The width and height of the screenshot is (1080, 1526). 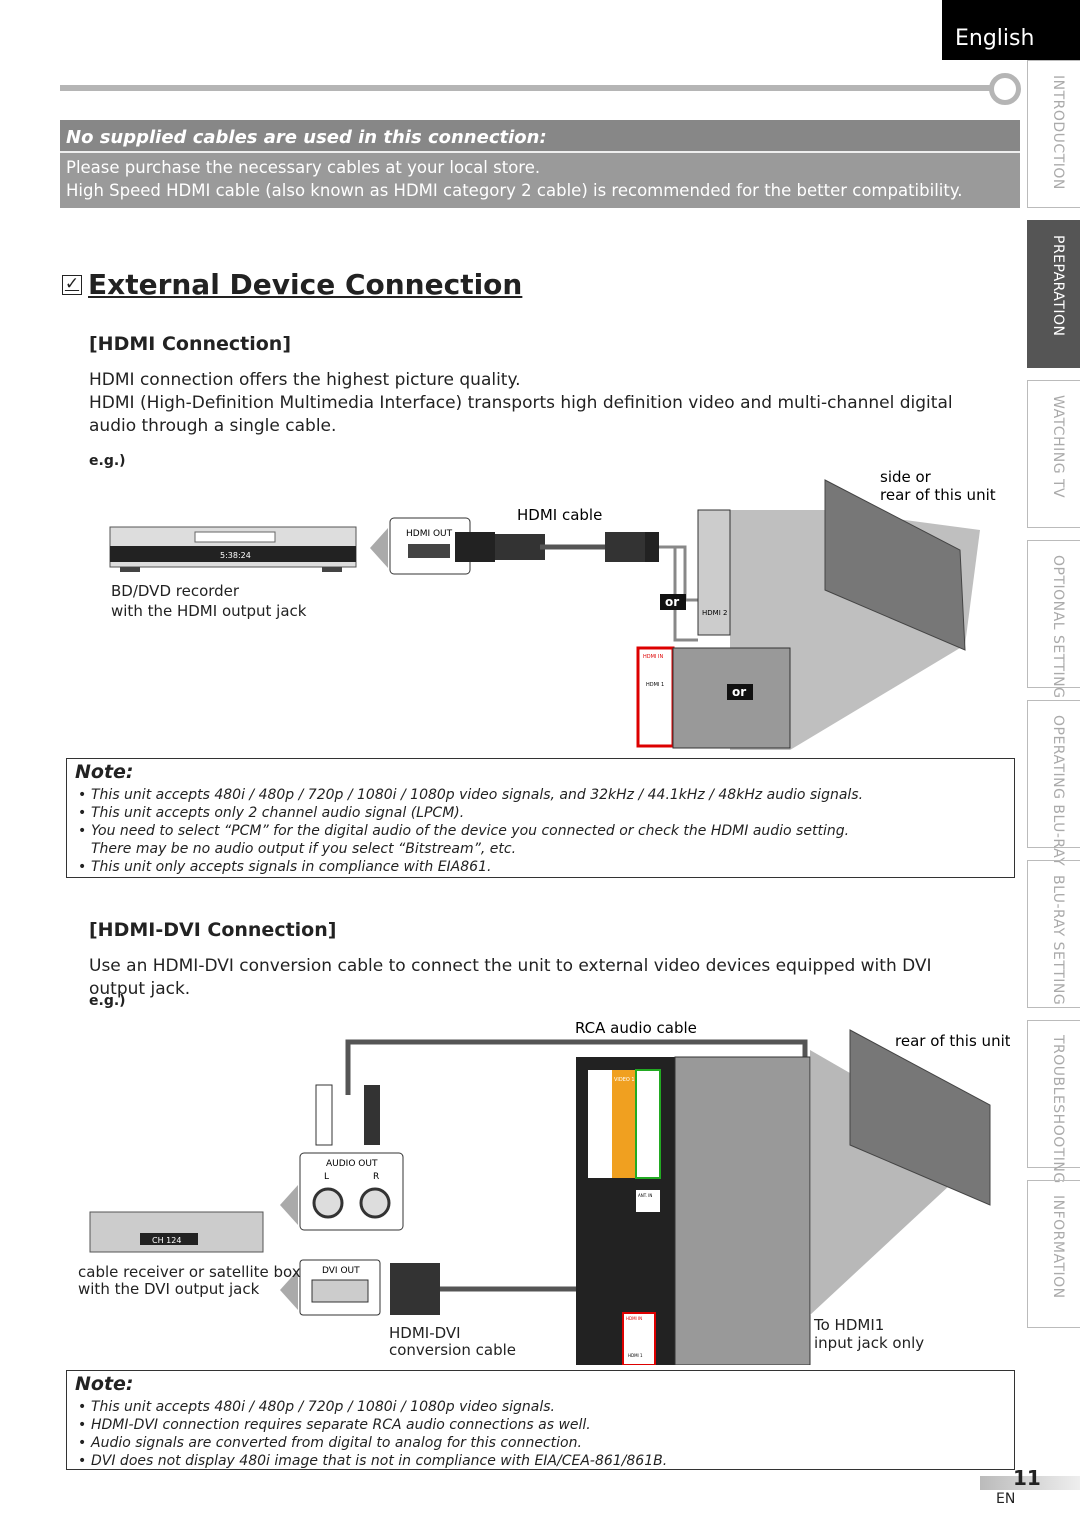 I want to click on device-label: BD/DVD recorder with the HDMI output jack, so click(x=209, y=601).